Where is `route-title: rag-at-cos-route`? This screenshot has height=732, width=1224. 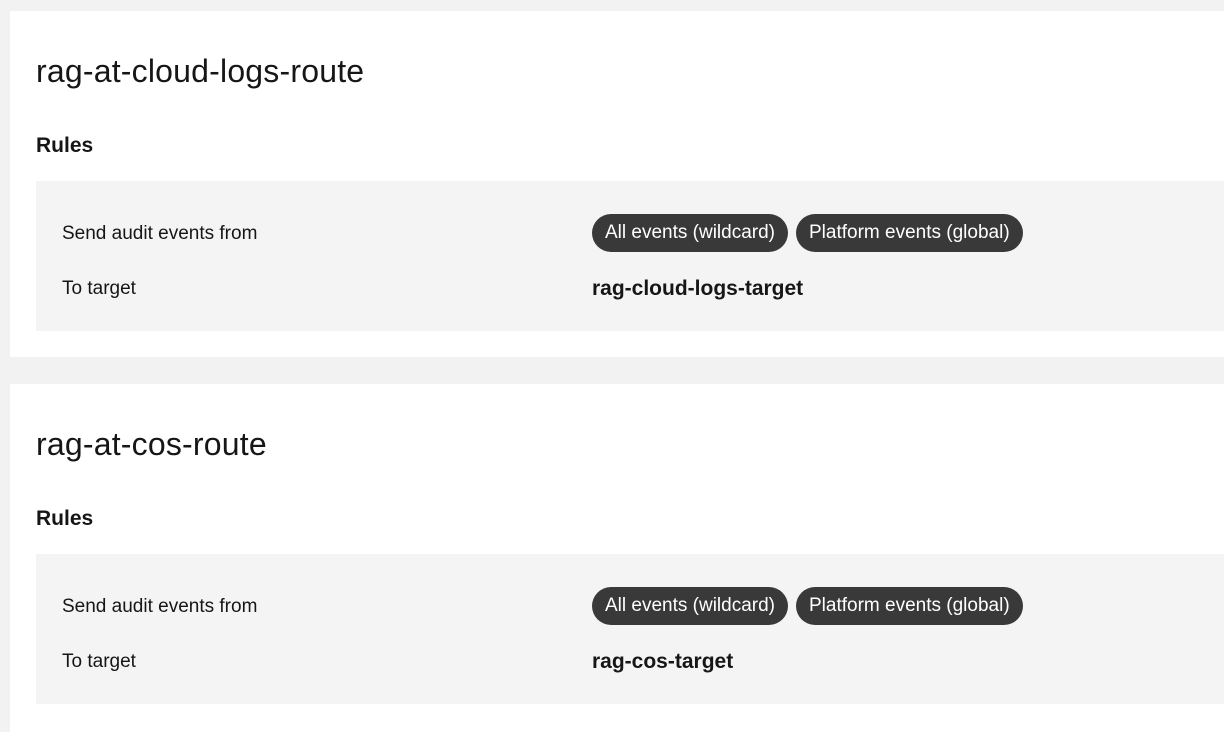 route-title: rag-at-cos-route is located at coordinates (151, 444).